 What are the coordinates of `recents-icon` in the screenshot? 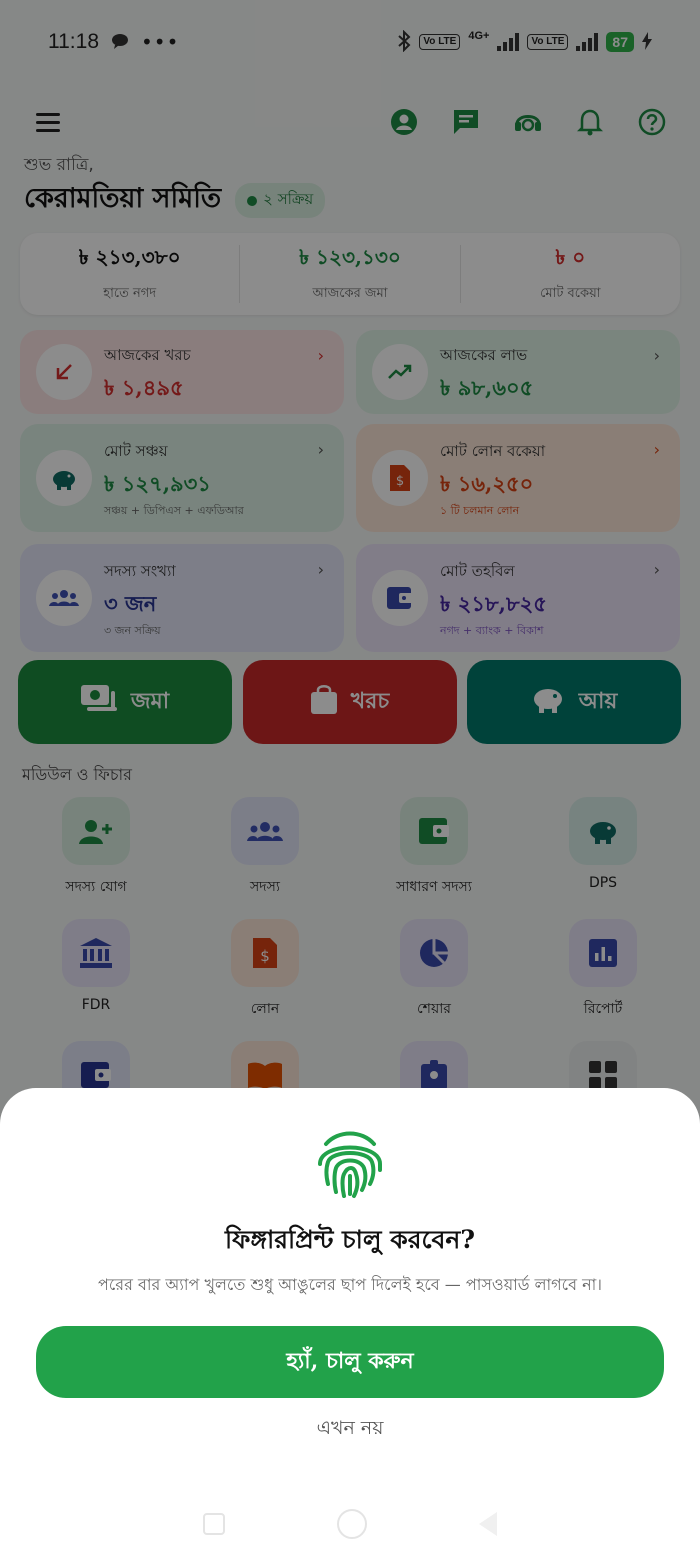 It's located at (214, 1524).